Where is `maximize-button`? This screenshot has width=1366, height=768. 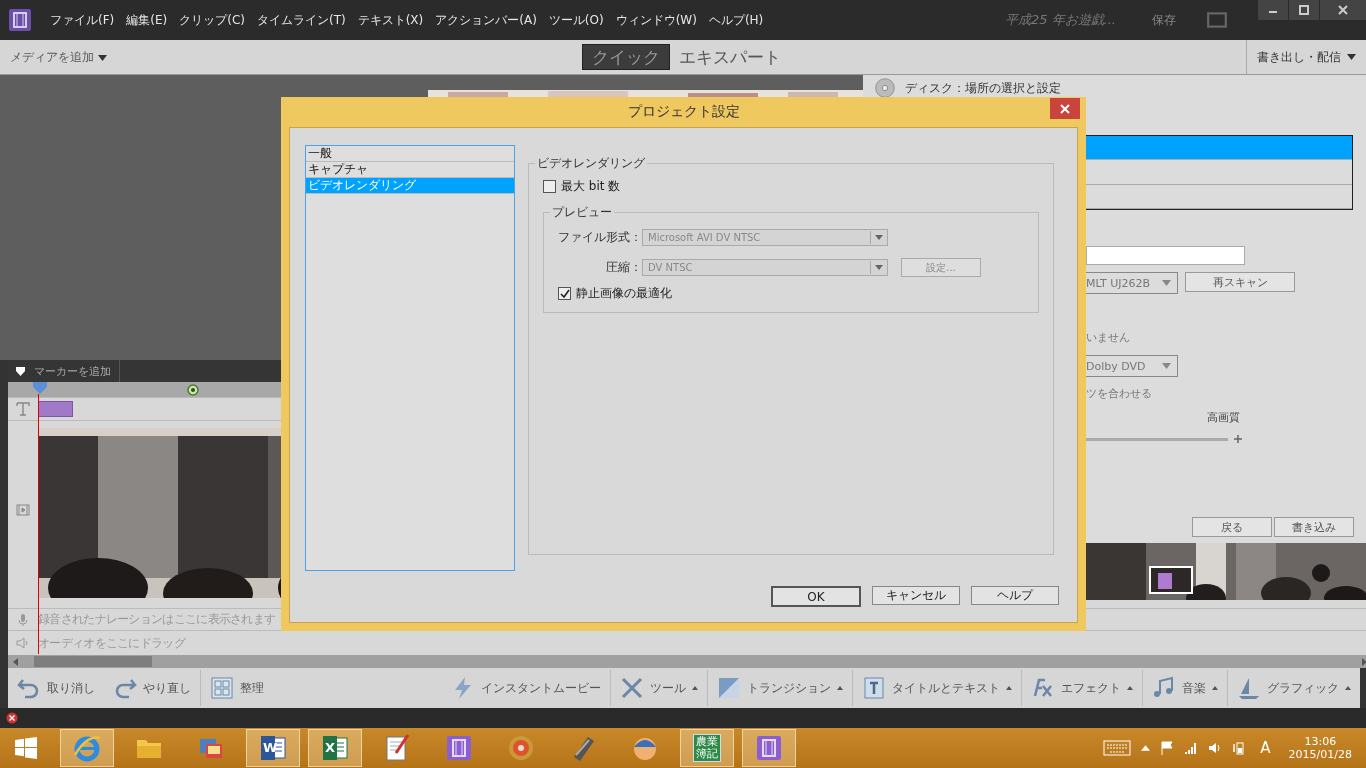
maximize-button is located at coordinates (1304, 10).